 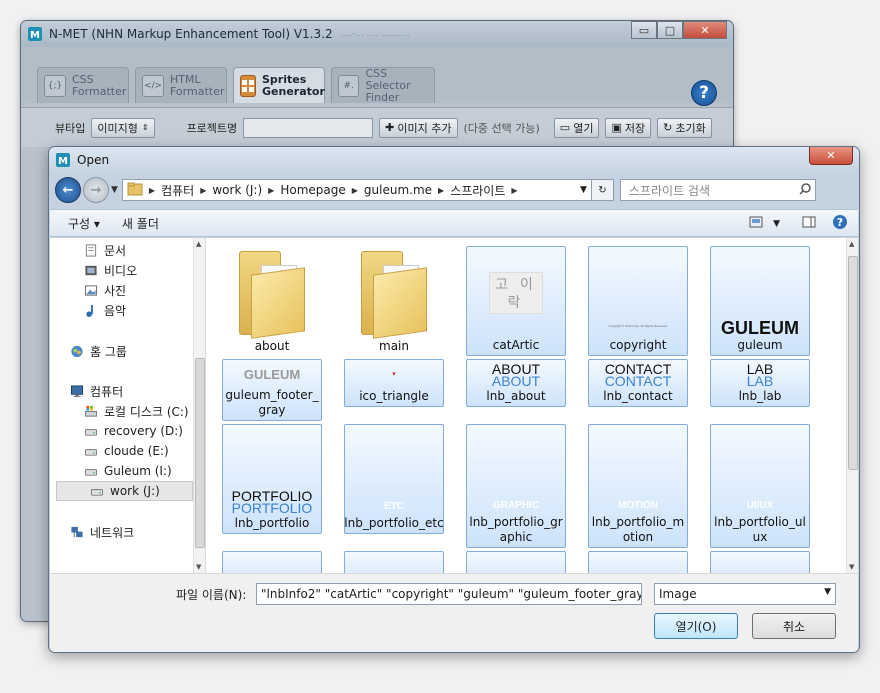 I want to click on project-name-label: 프로젝트명, so click(x=212, y=128).